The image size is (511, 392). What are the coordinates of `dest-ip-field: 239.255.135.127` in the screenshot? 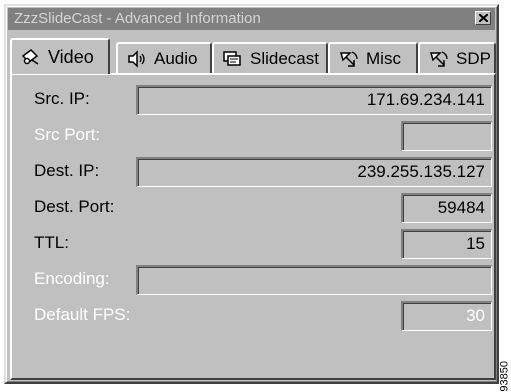 It's located at (314, 172).